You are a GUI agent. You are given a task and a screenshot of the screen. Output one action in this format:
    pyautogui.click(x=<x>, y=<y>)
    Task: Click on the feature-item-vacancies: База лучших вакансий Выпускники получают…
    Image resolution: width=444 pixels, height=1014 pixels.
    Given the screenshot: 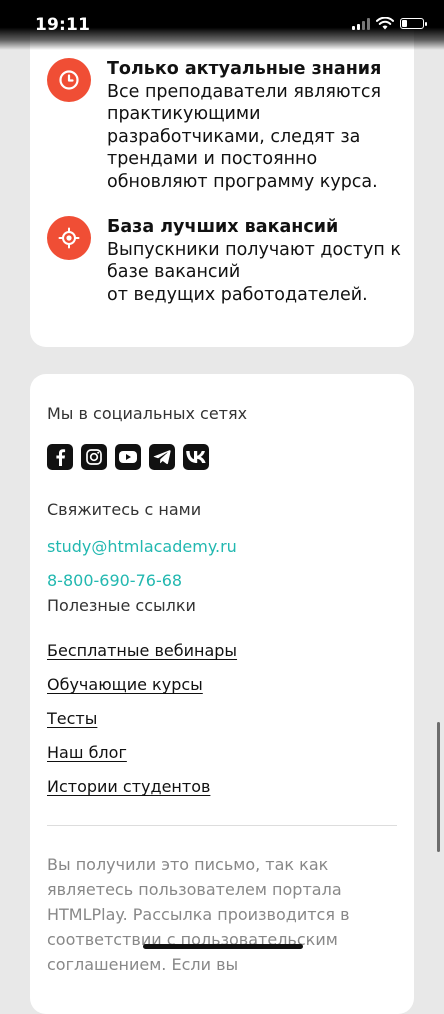 What is the action you would take?
    pyautogui.click(x=224, y=261)
    